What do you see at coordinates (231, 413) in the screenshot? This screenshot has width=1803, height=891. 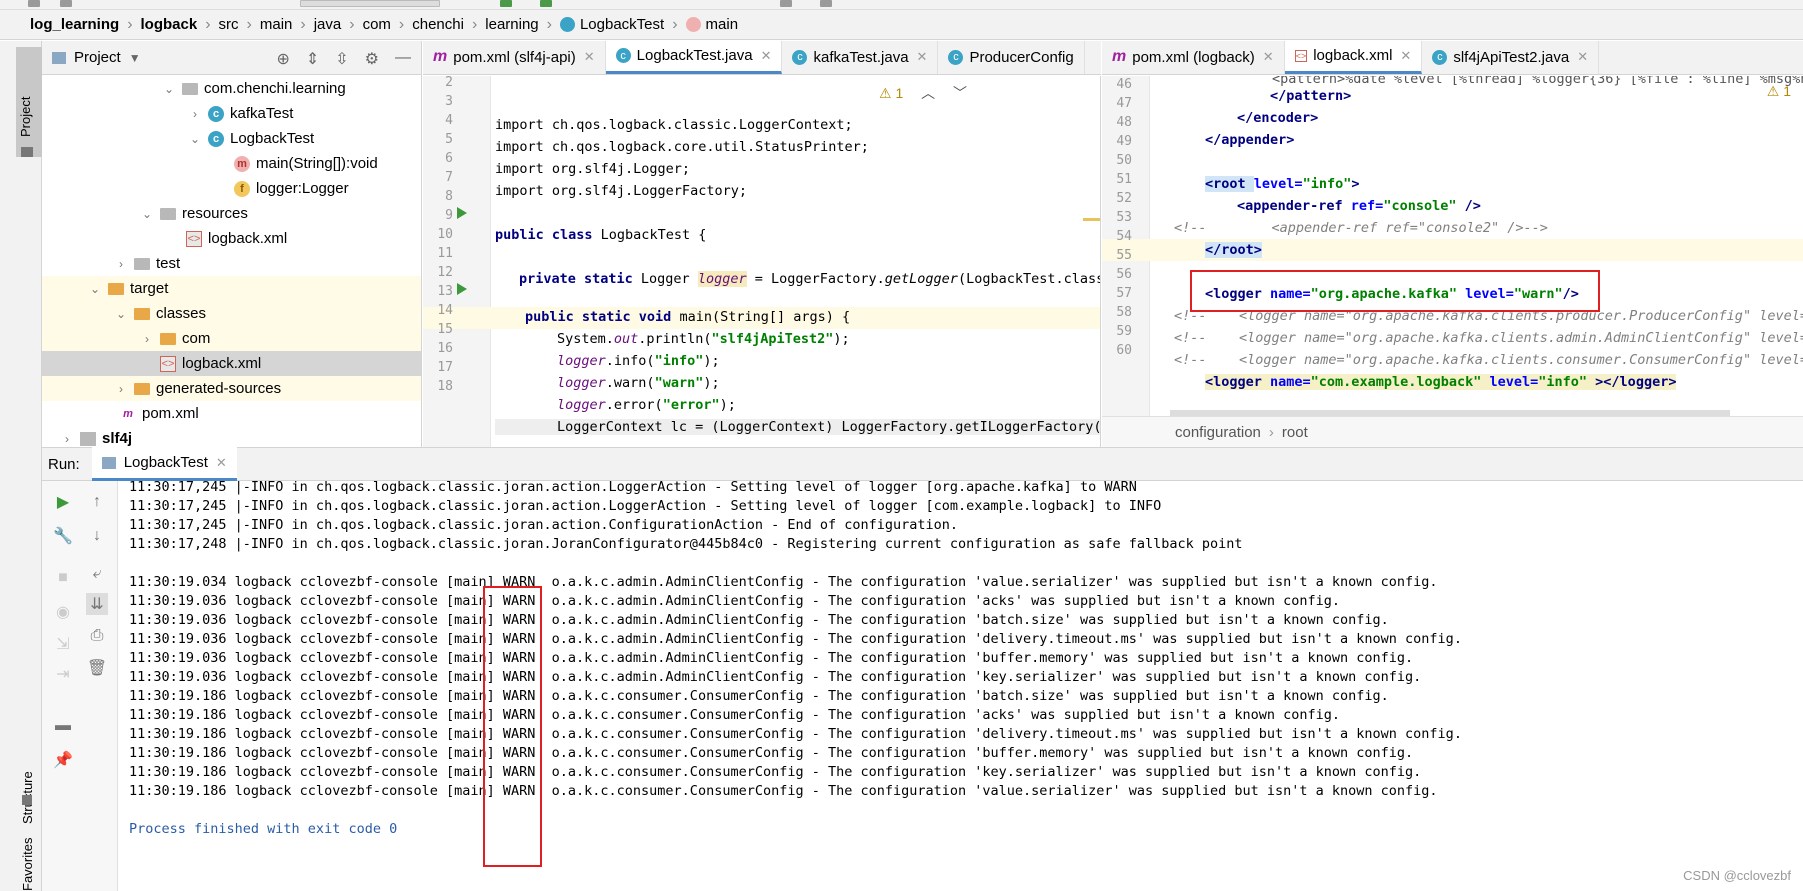 I see `tree-item: m pom.xml` at bounding box center [231, 413].